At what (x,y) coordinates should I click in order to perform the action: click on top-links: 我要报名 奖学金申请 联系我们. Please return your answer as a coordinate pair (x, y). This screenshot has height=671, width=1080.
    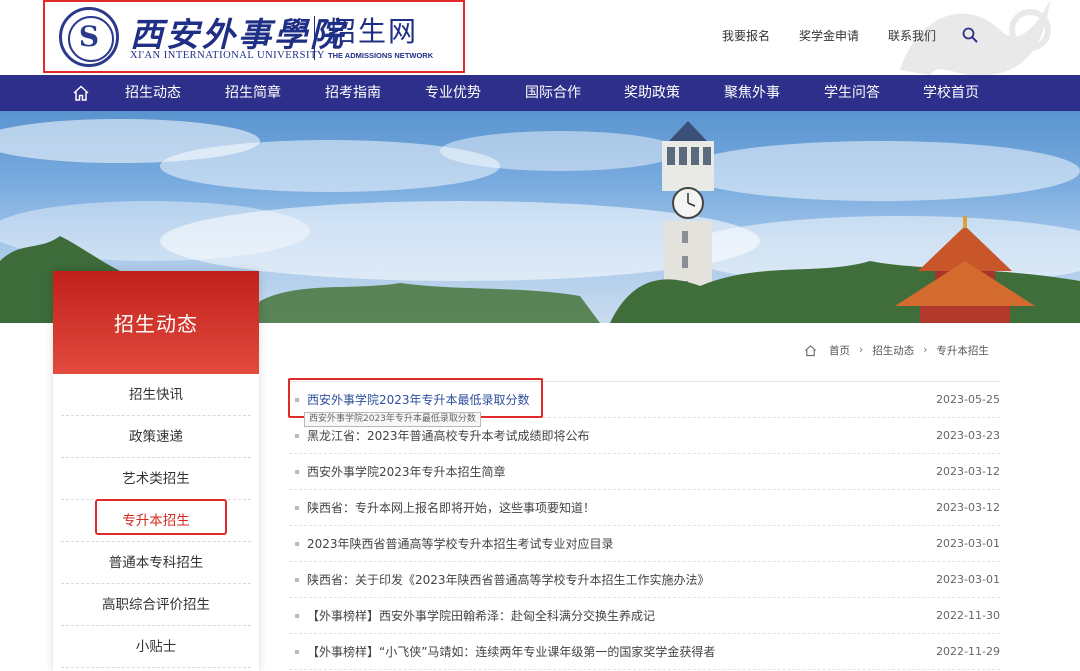
    Looking at the image, I should click on (829, 35).